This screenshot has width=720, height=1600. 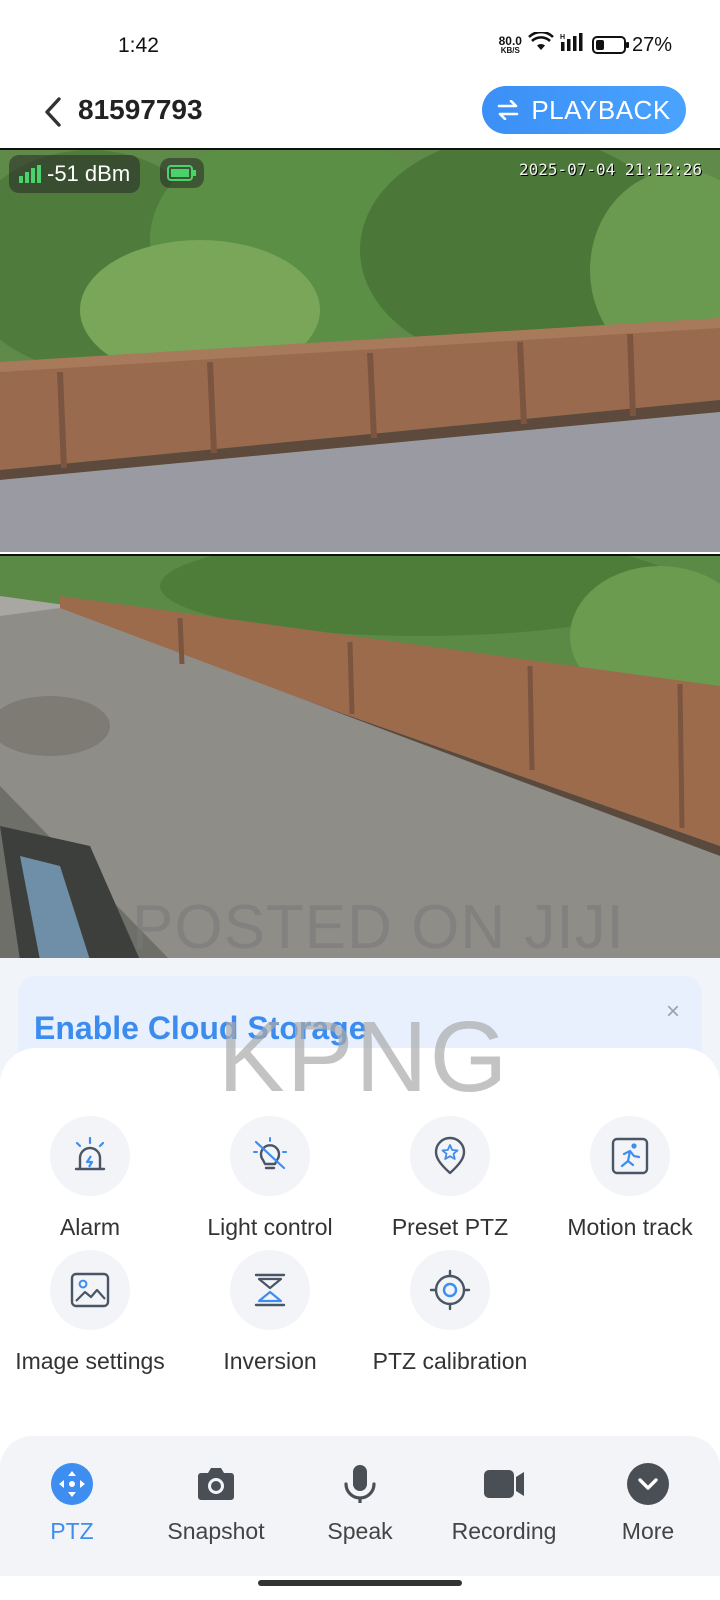 I want to click on control-inversion: Inversion, so click(x=270, y=1312).